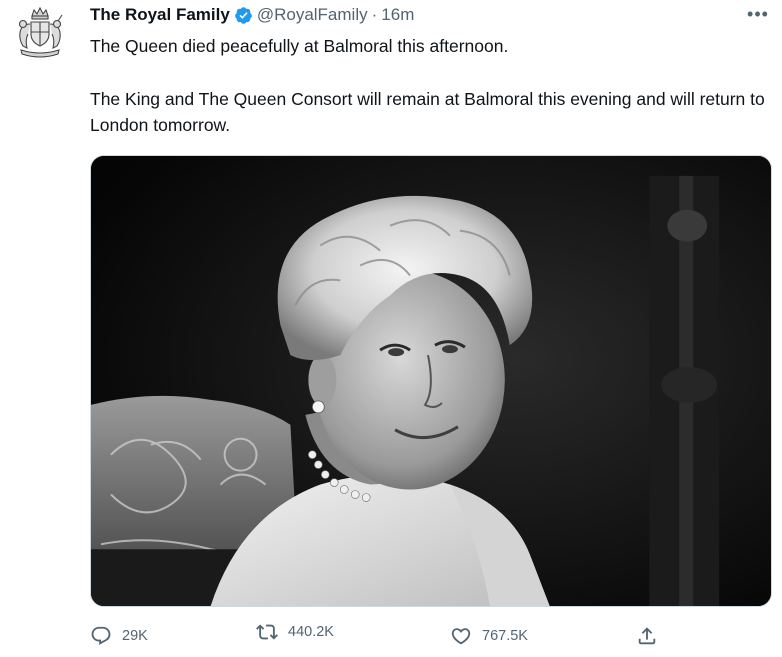 The width and height of the screenshot is (782, 657). I want to click on like-button: 767.5K, so click(489, 636).